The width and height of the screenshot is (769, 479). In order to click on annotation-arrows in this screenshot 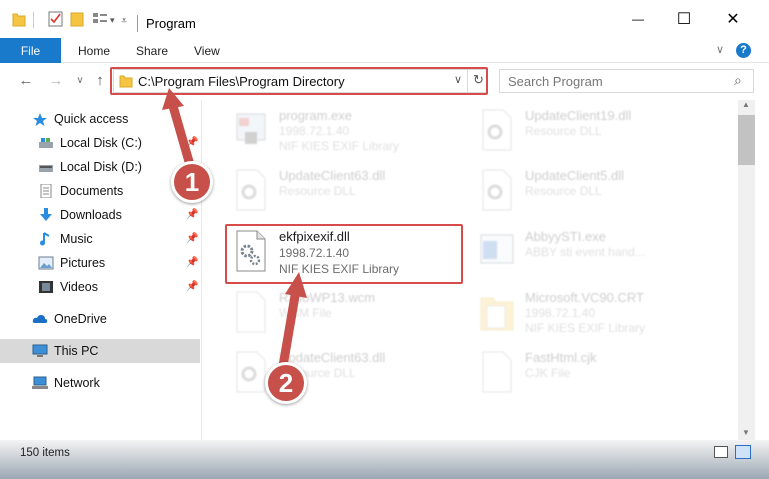, I will do `click(234, 232)`.